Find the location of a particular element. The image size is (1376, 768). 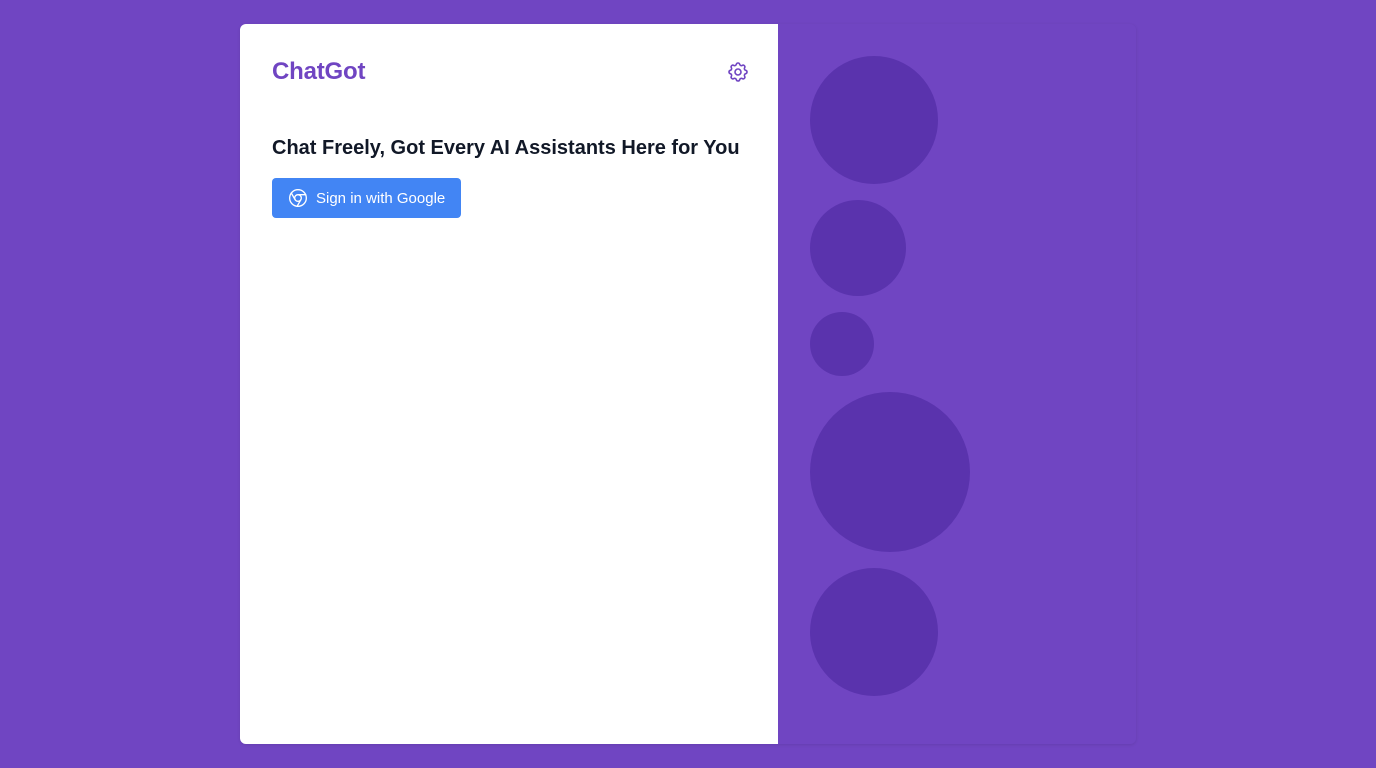

app-title: ChatGot is located at coordinates (319, 71).